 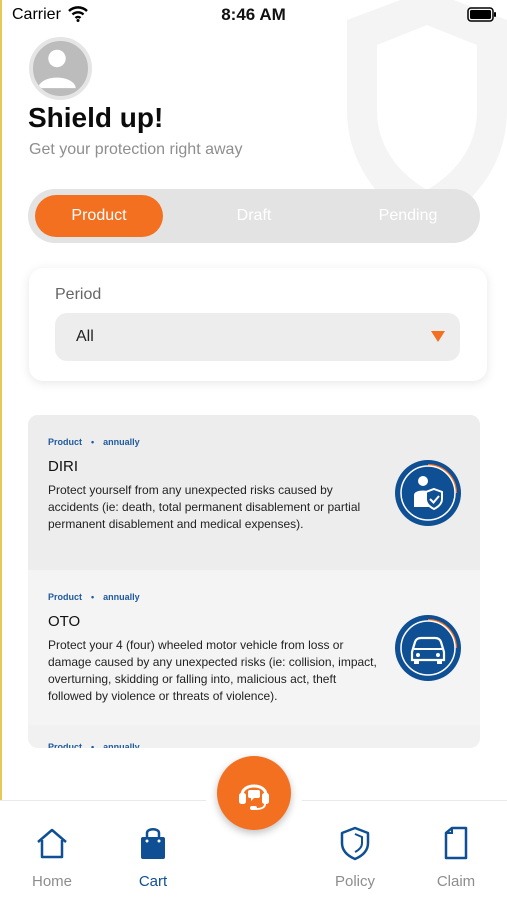 I want to click on tab-draft: Draft, so click(x=254, y=216).